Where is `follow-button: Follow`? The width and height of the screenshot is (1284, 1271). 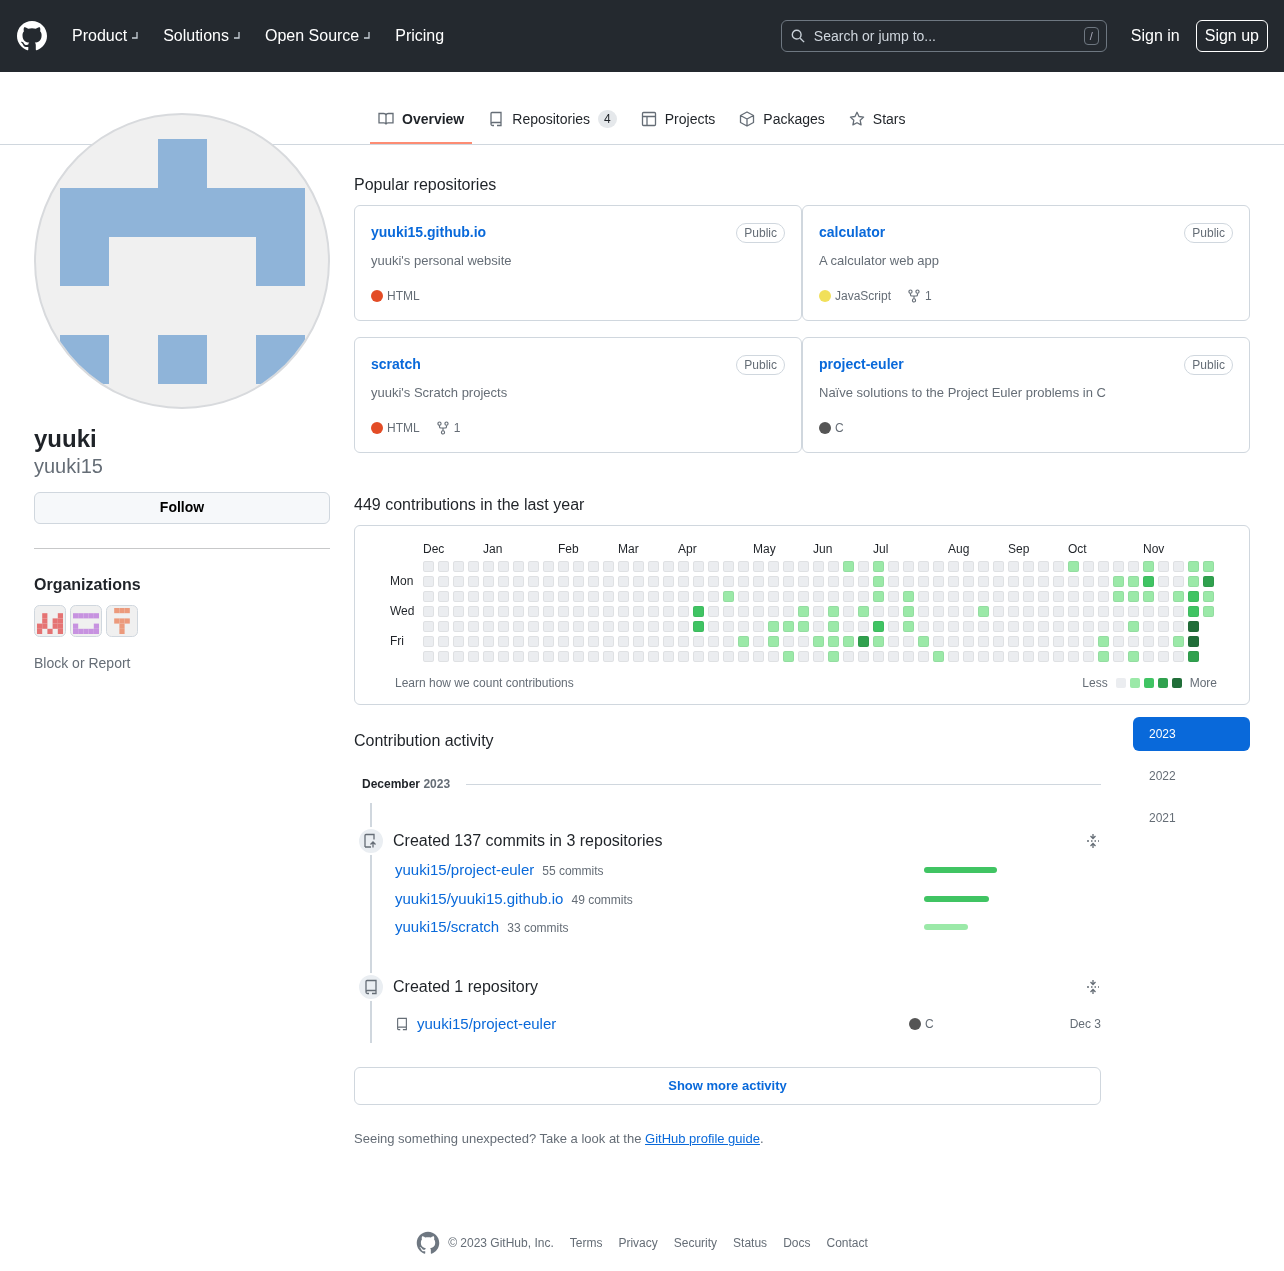
follow-button: Follow is located at coordinates (182, 507).